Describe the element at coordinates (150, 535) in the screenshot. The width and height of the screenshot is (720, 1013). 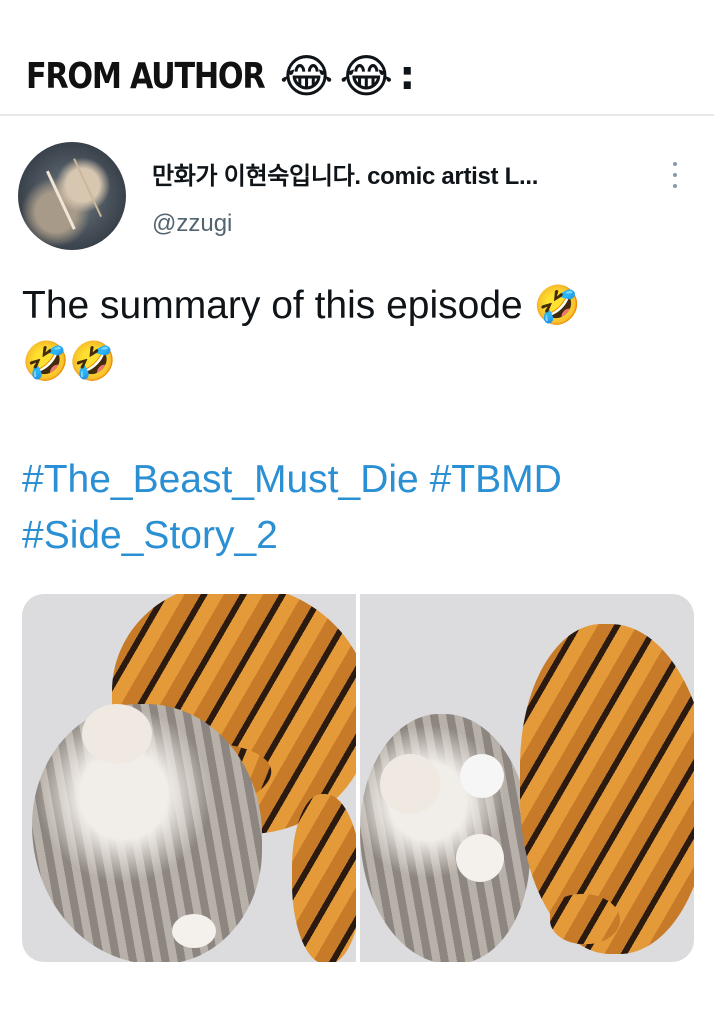
I see `hashtag-link: #Side_Story_2` at that location.